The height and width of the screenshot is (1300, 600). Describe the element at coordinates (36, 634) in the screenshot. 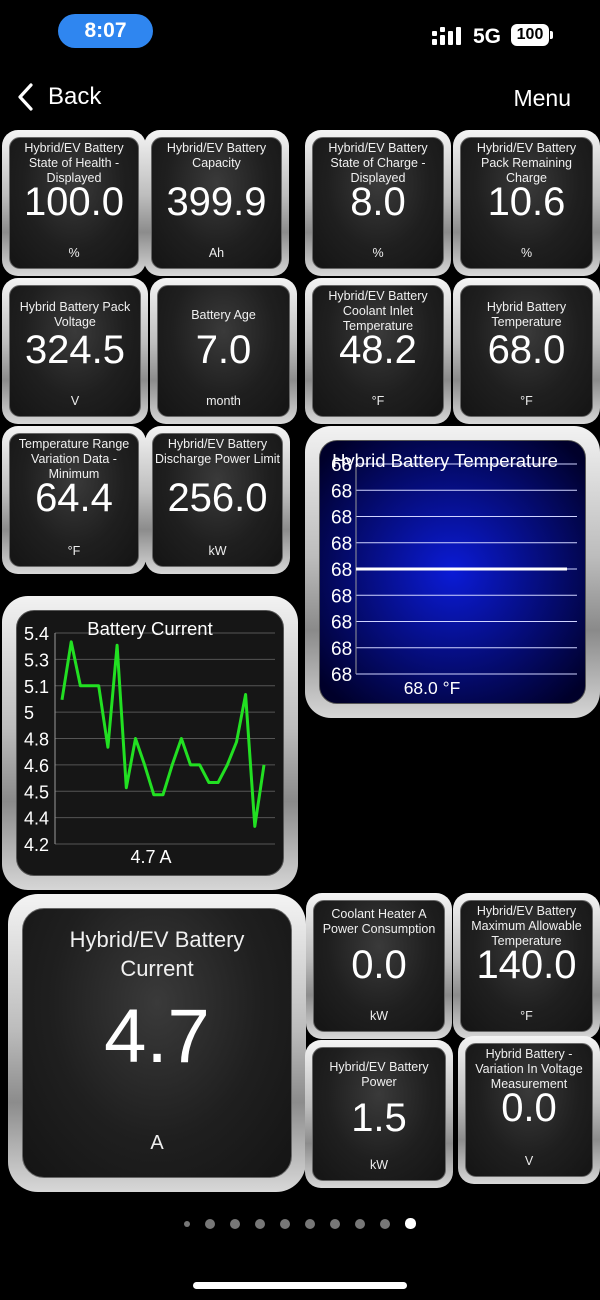

I see `y-tick-label: 5.4` at that location.